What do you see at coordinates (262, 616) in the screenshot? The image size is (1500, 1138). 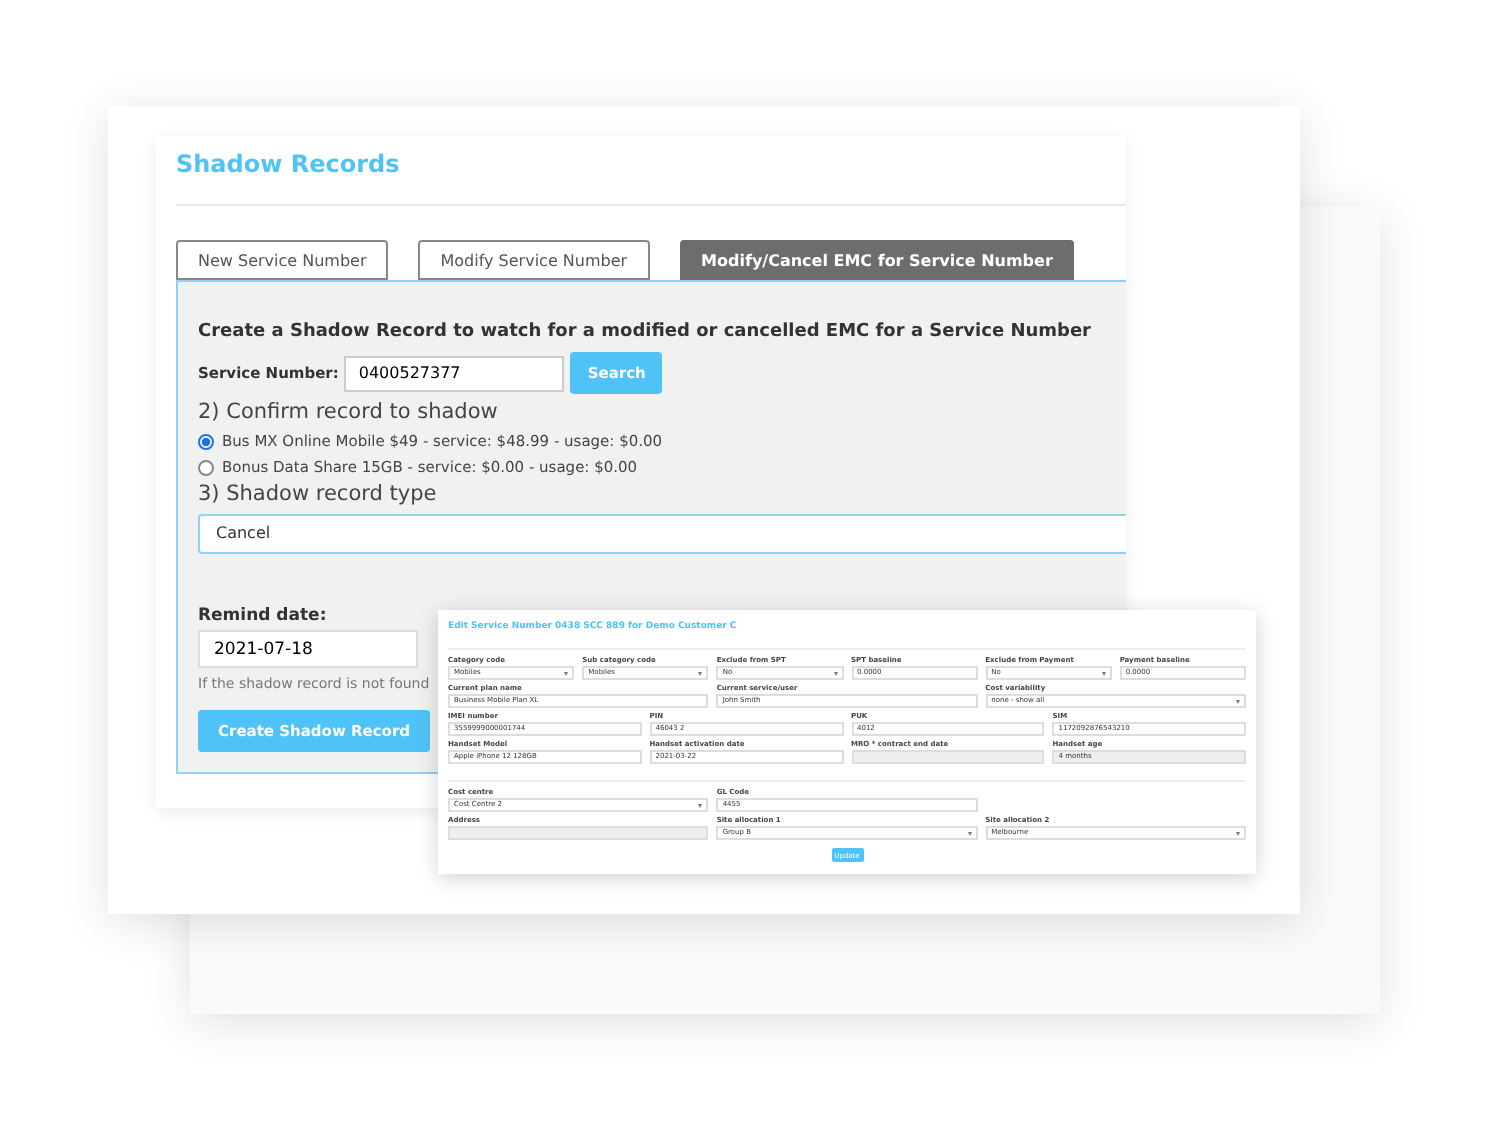 I see `field-label: Remind date:` at bounding box center [262, 616].